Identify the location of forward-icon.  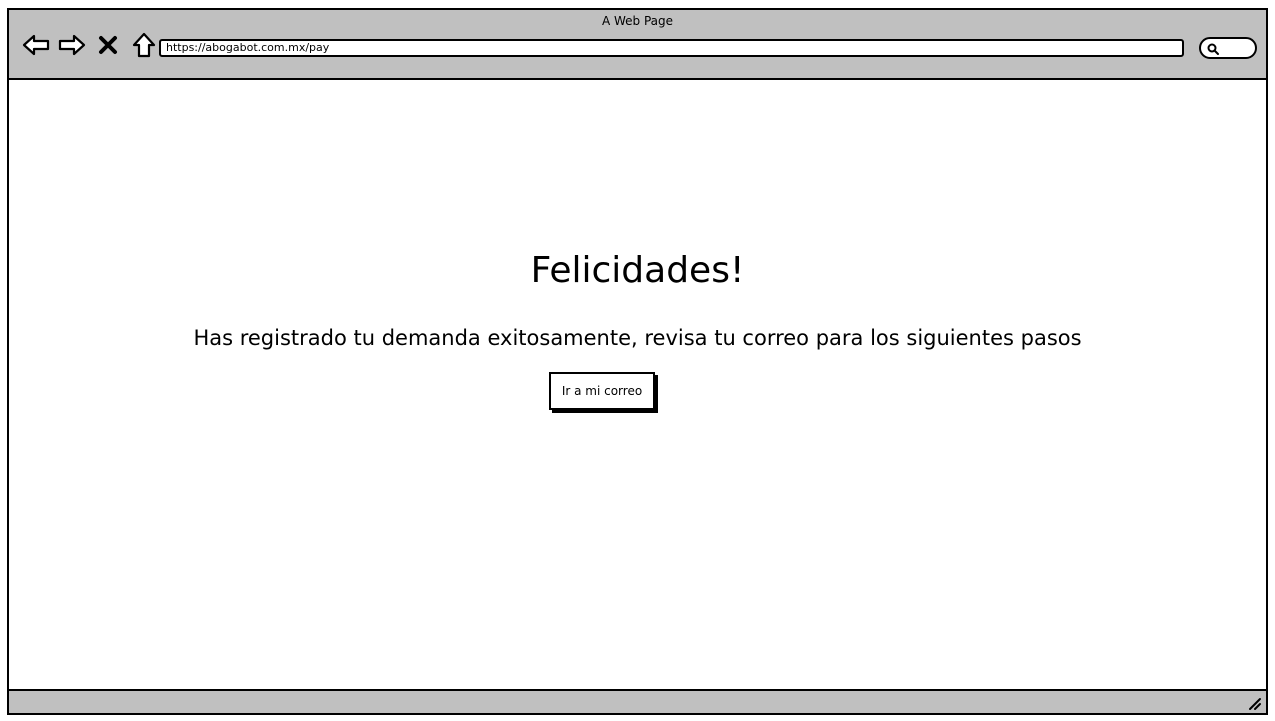
(72, 45).